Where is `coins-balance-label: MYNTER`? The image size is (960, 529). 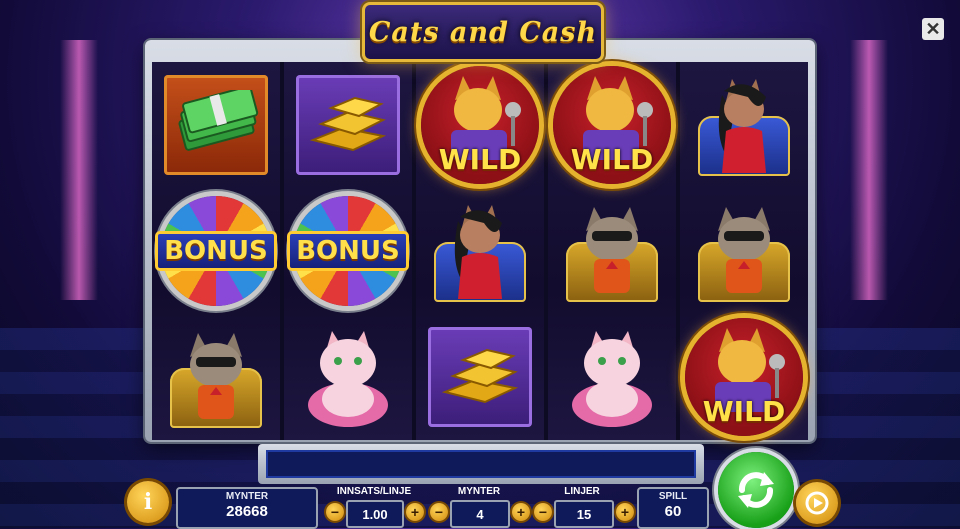
coins-balance-label: MYNTER is located at coordinates (247, 496).